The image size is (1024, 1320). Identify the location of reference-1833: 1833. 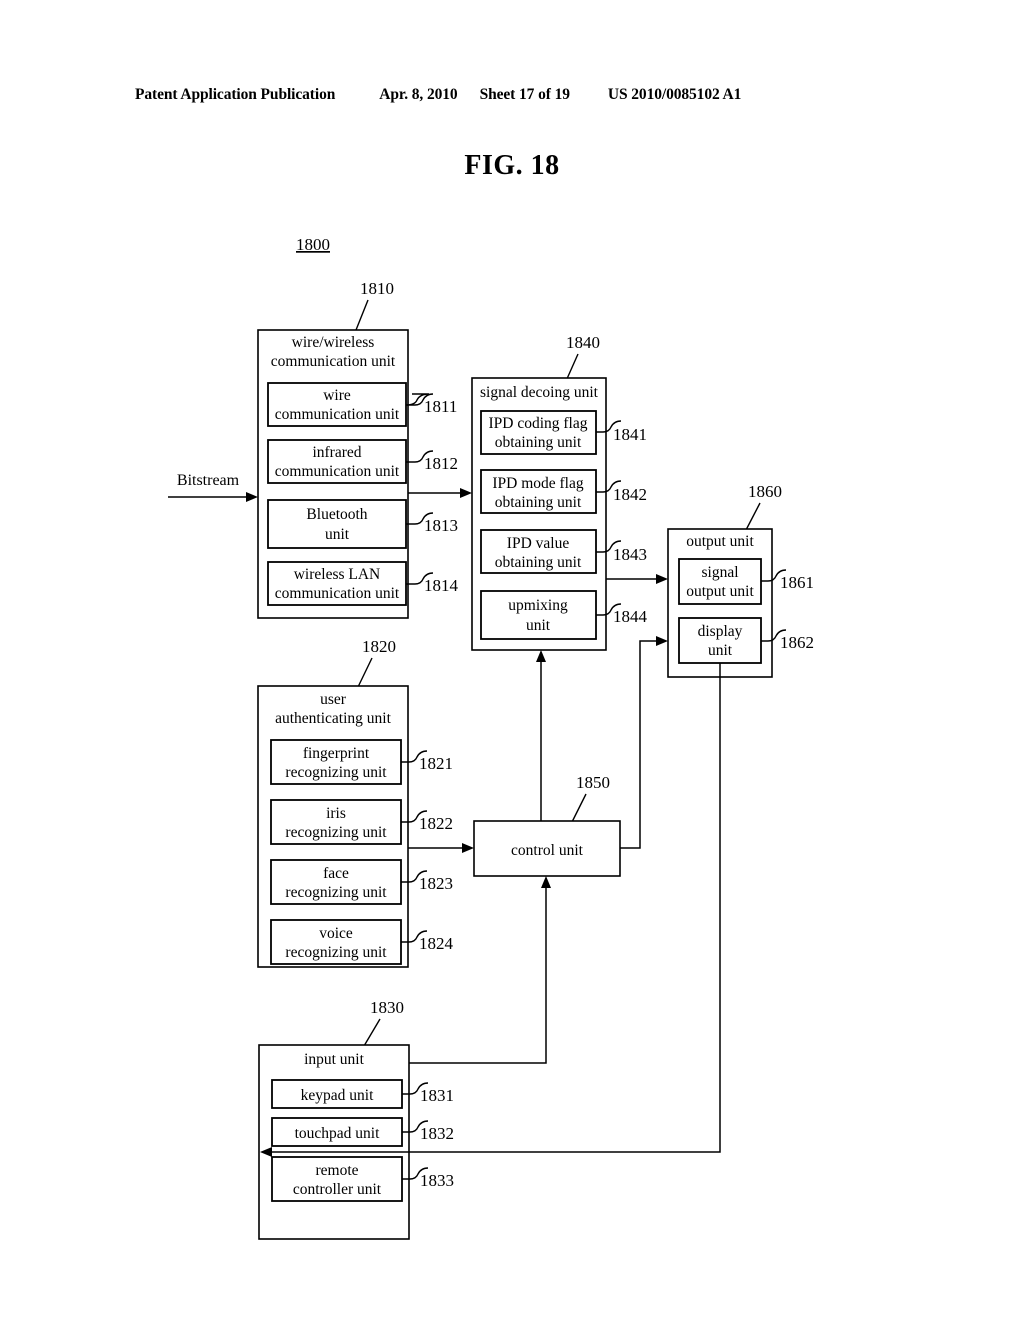
(437, 1180).